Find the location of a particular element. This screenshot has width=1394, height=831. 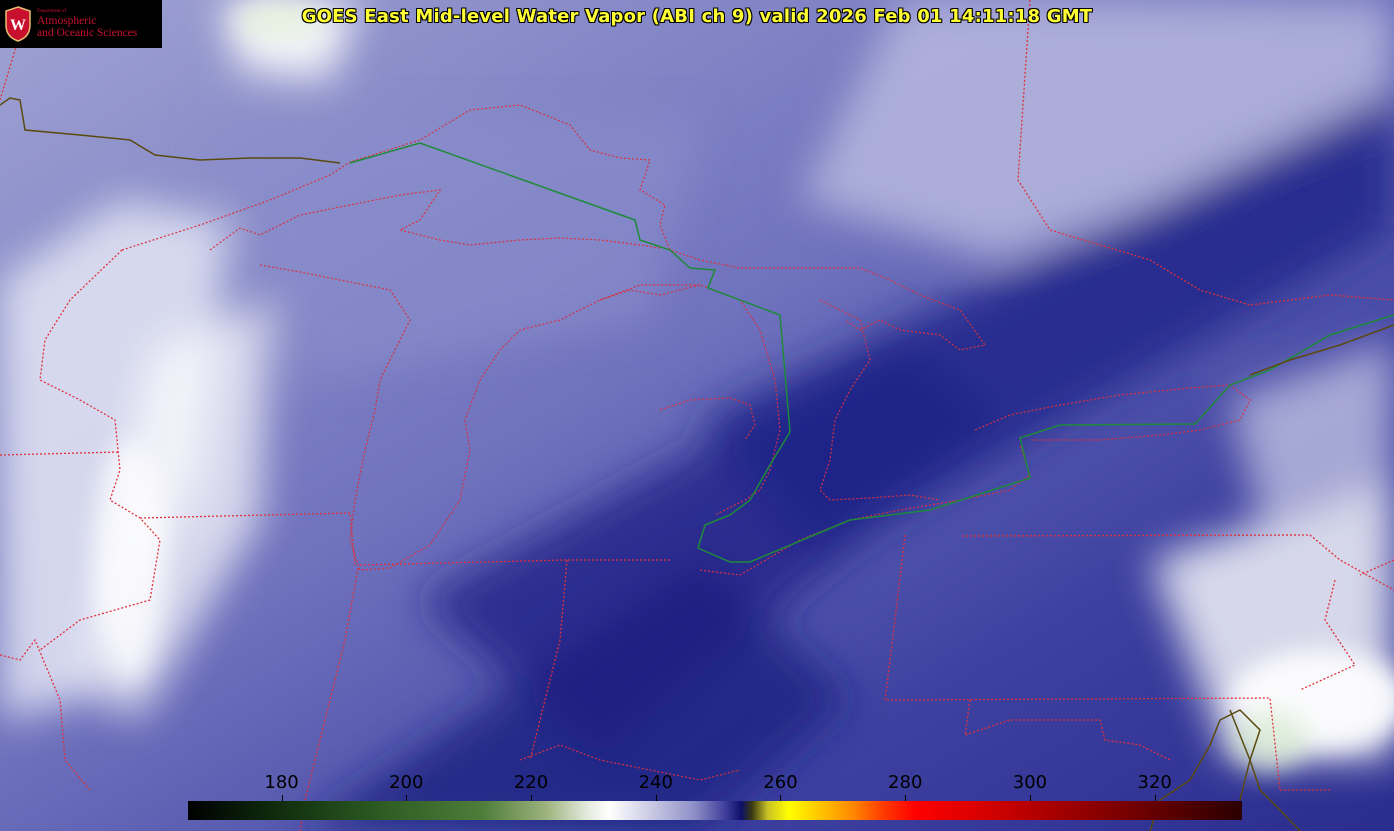

colorbar-tick-label: 240 is located at coordinates (655, 782).